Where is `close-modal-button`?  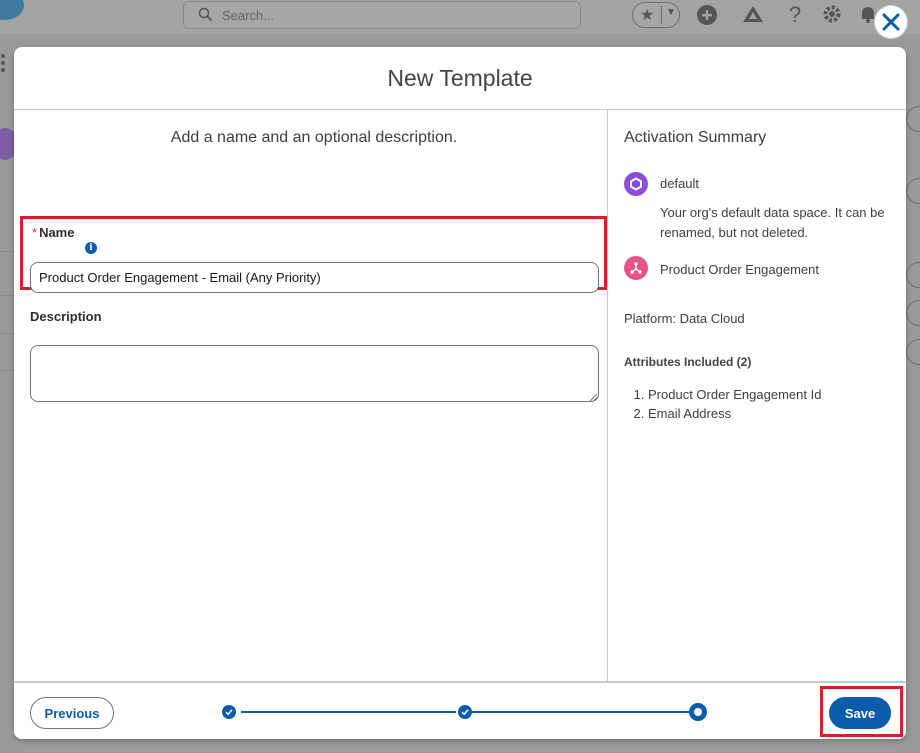 close-modal-button is located at coordinates (891, 22).